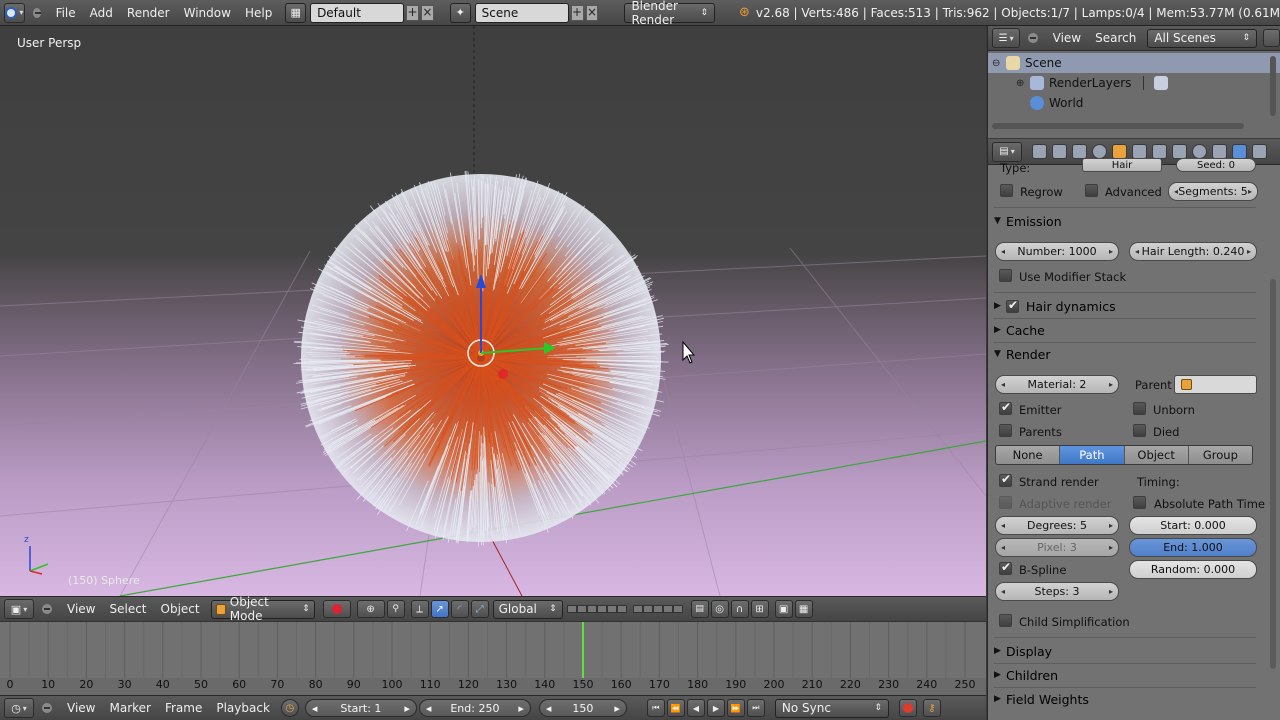 The width and height of the screenshot is (1280, 720). I want to click on render-still-button: ▣, so click(783, 609).